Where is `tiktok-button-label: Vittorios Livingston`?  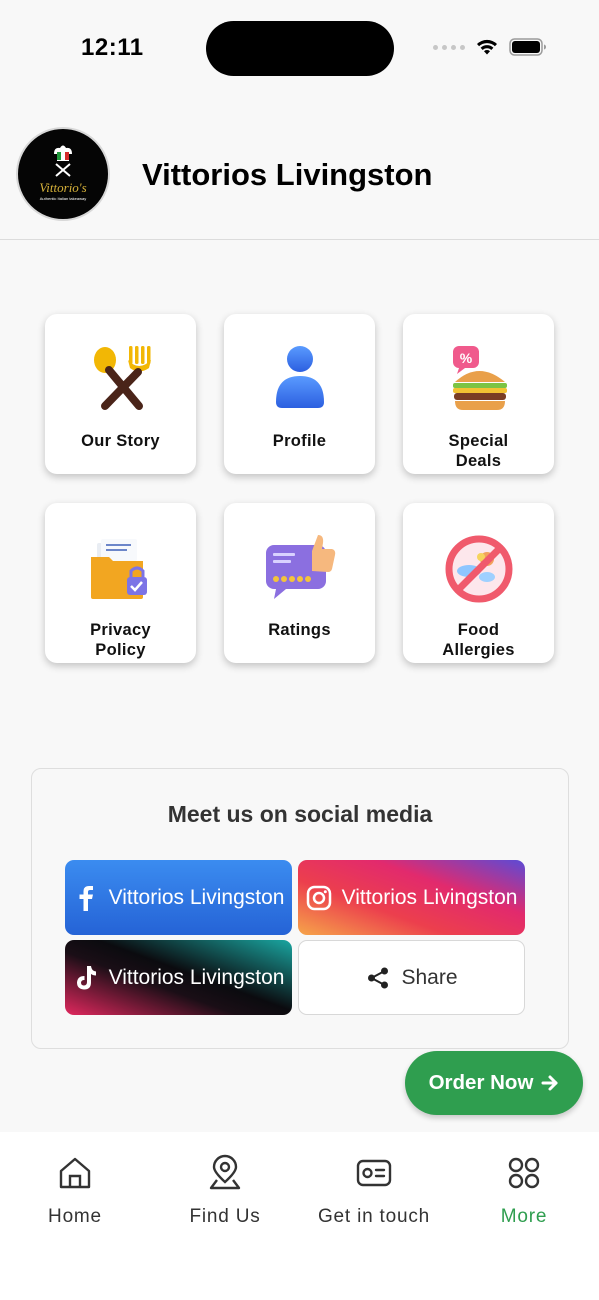
tiktok-button-label: Vittorios Livingston is located at coordinates (196, 977).